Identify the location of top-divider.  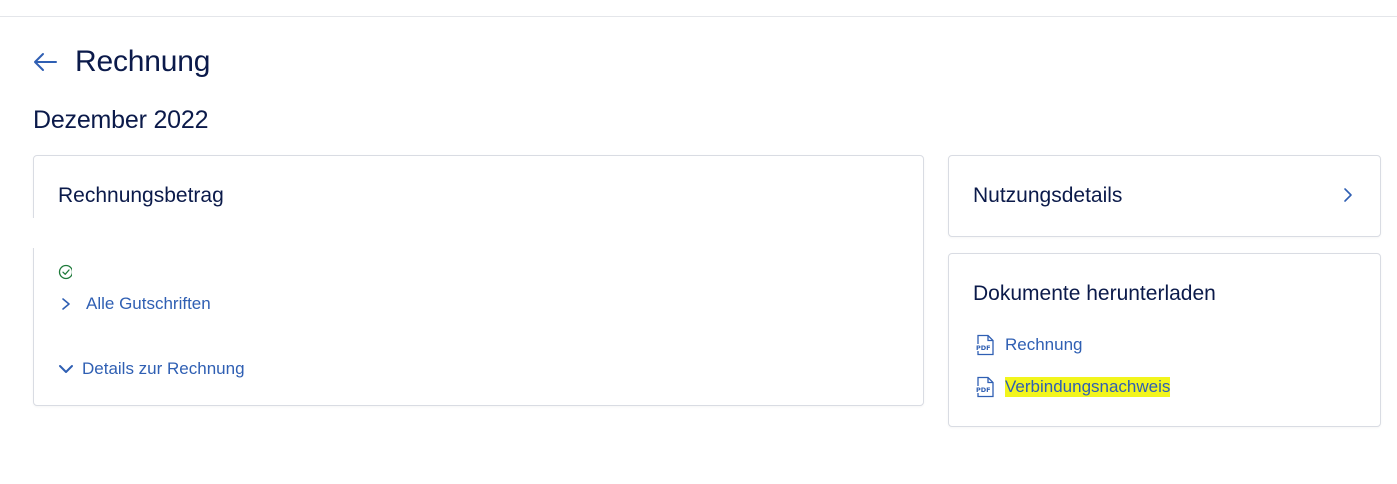
(698, 16).